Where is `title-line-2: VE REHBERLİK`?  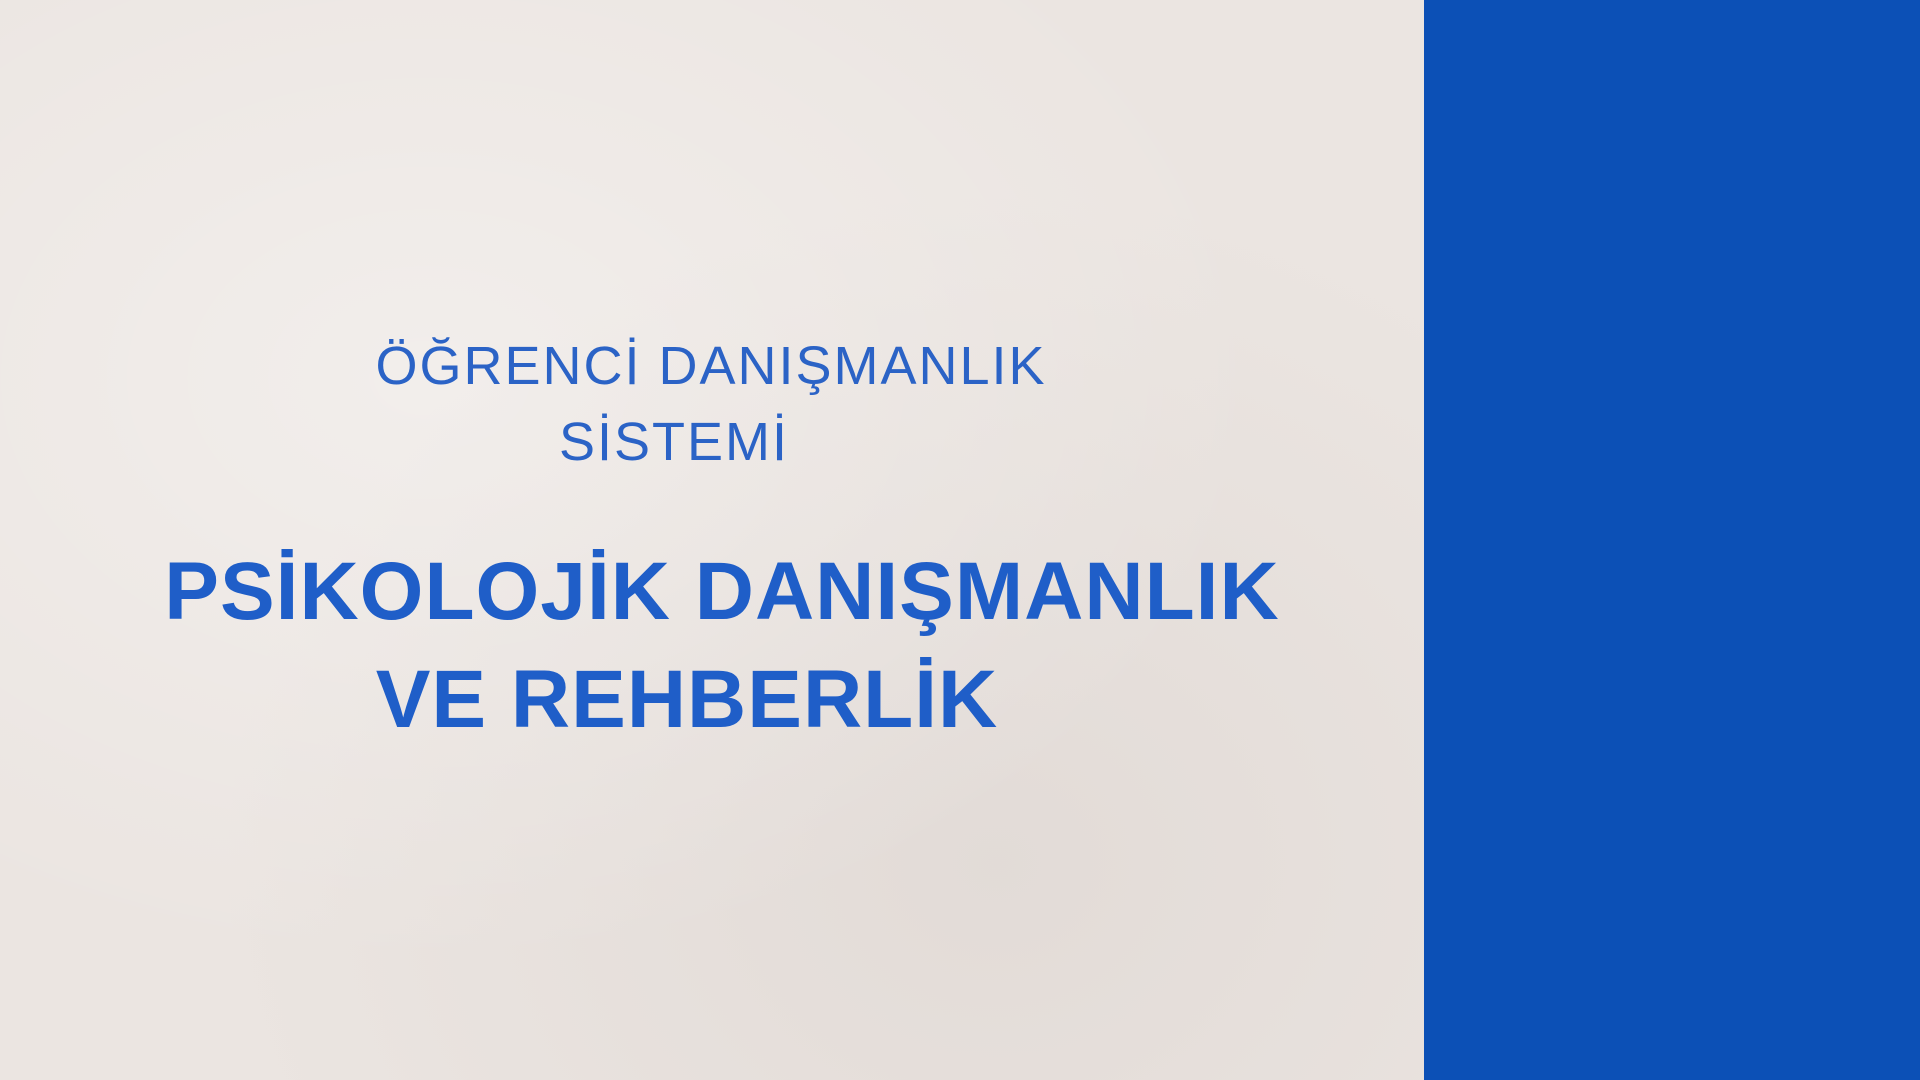
title-line-2: VE REHBERLİK is located at coordinates (687, 699).